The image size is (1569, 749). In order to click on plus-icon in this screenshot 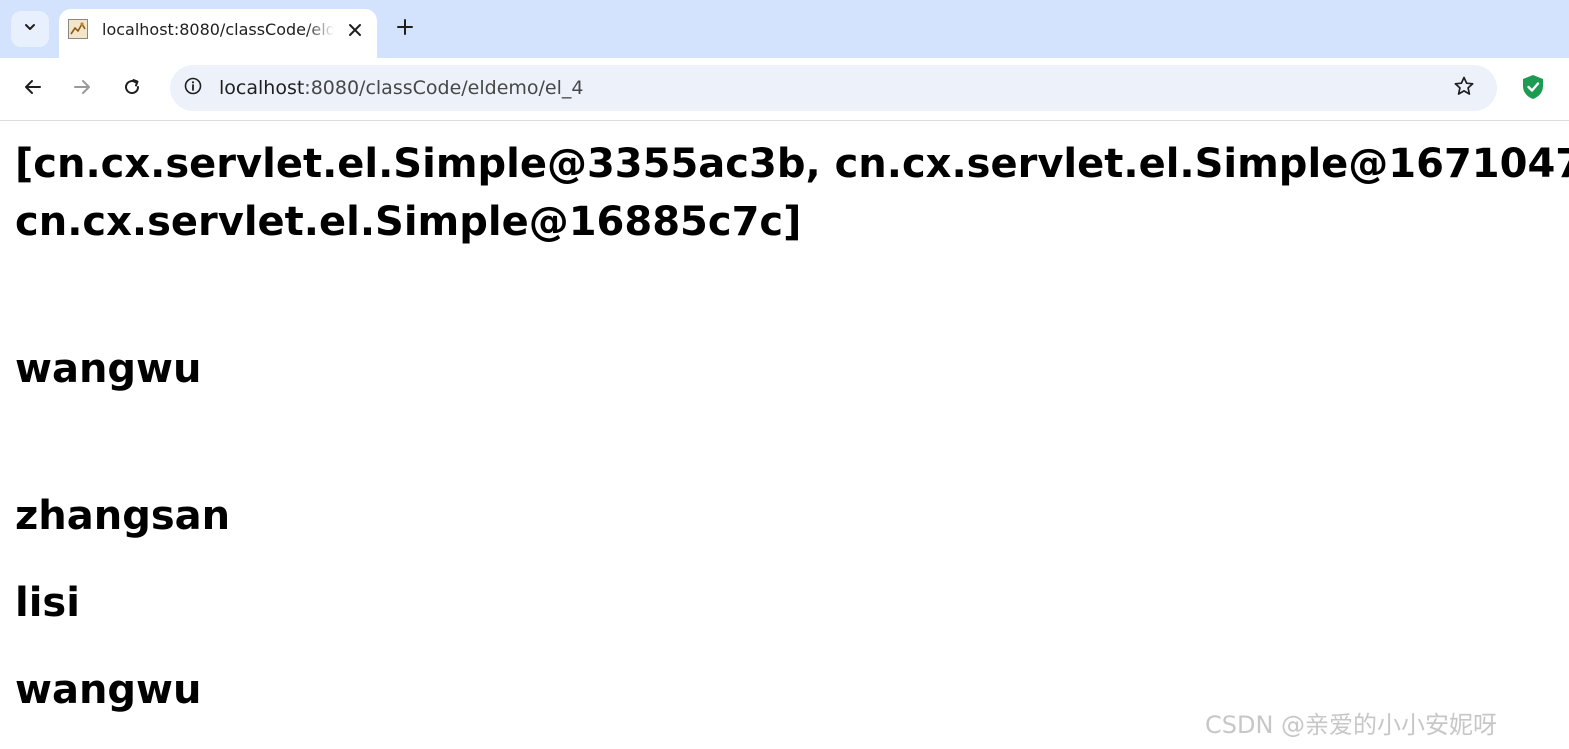, I will do `click(405, 29)`.